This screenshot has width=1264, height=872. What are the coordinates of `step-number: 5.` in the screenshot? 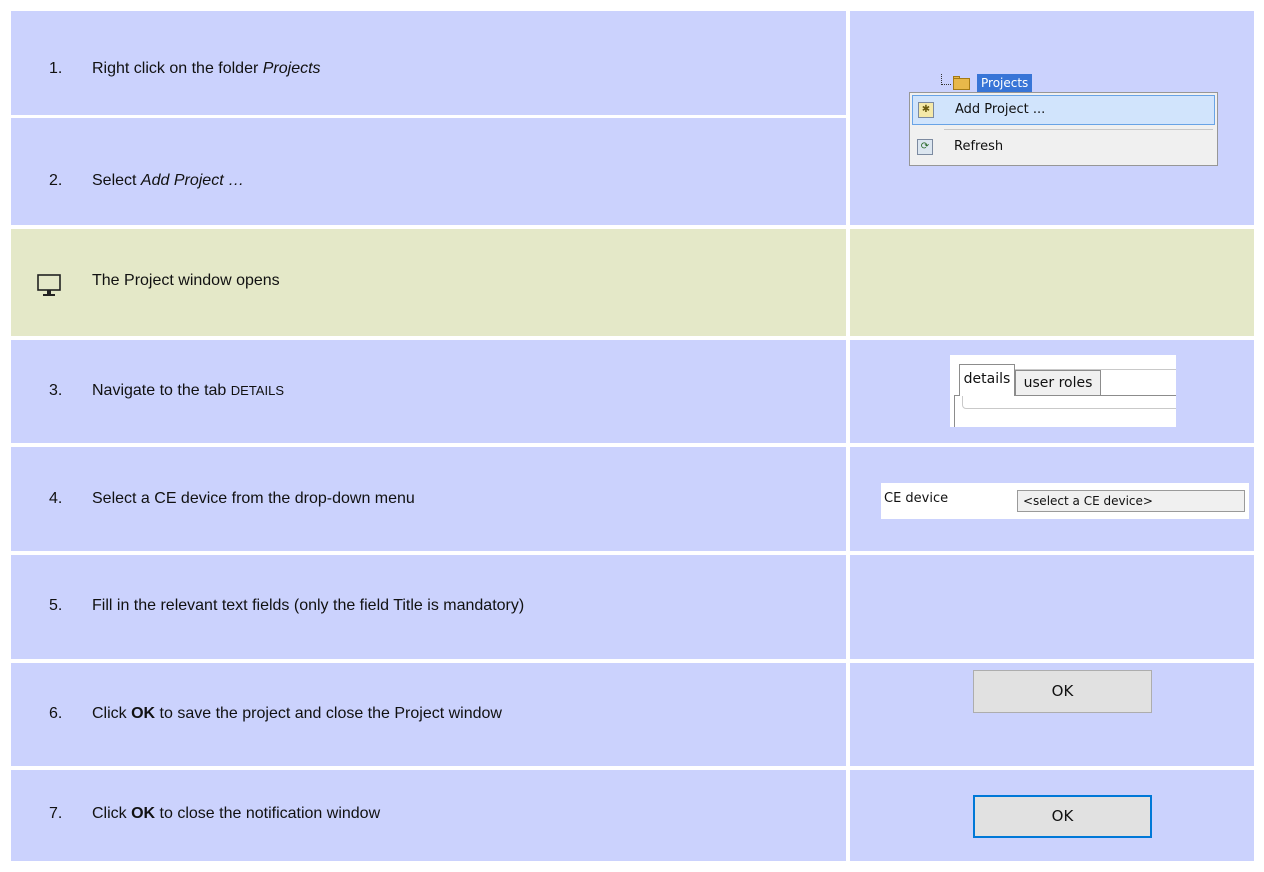 It's located at (56, 605).